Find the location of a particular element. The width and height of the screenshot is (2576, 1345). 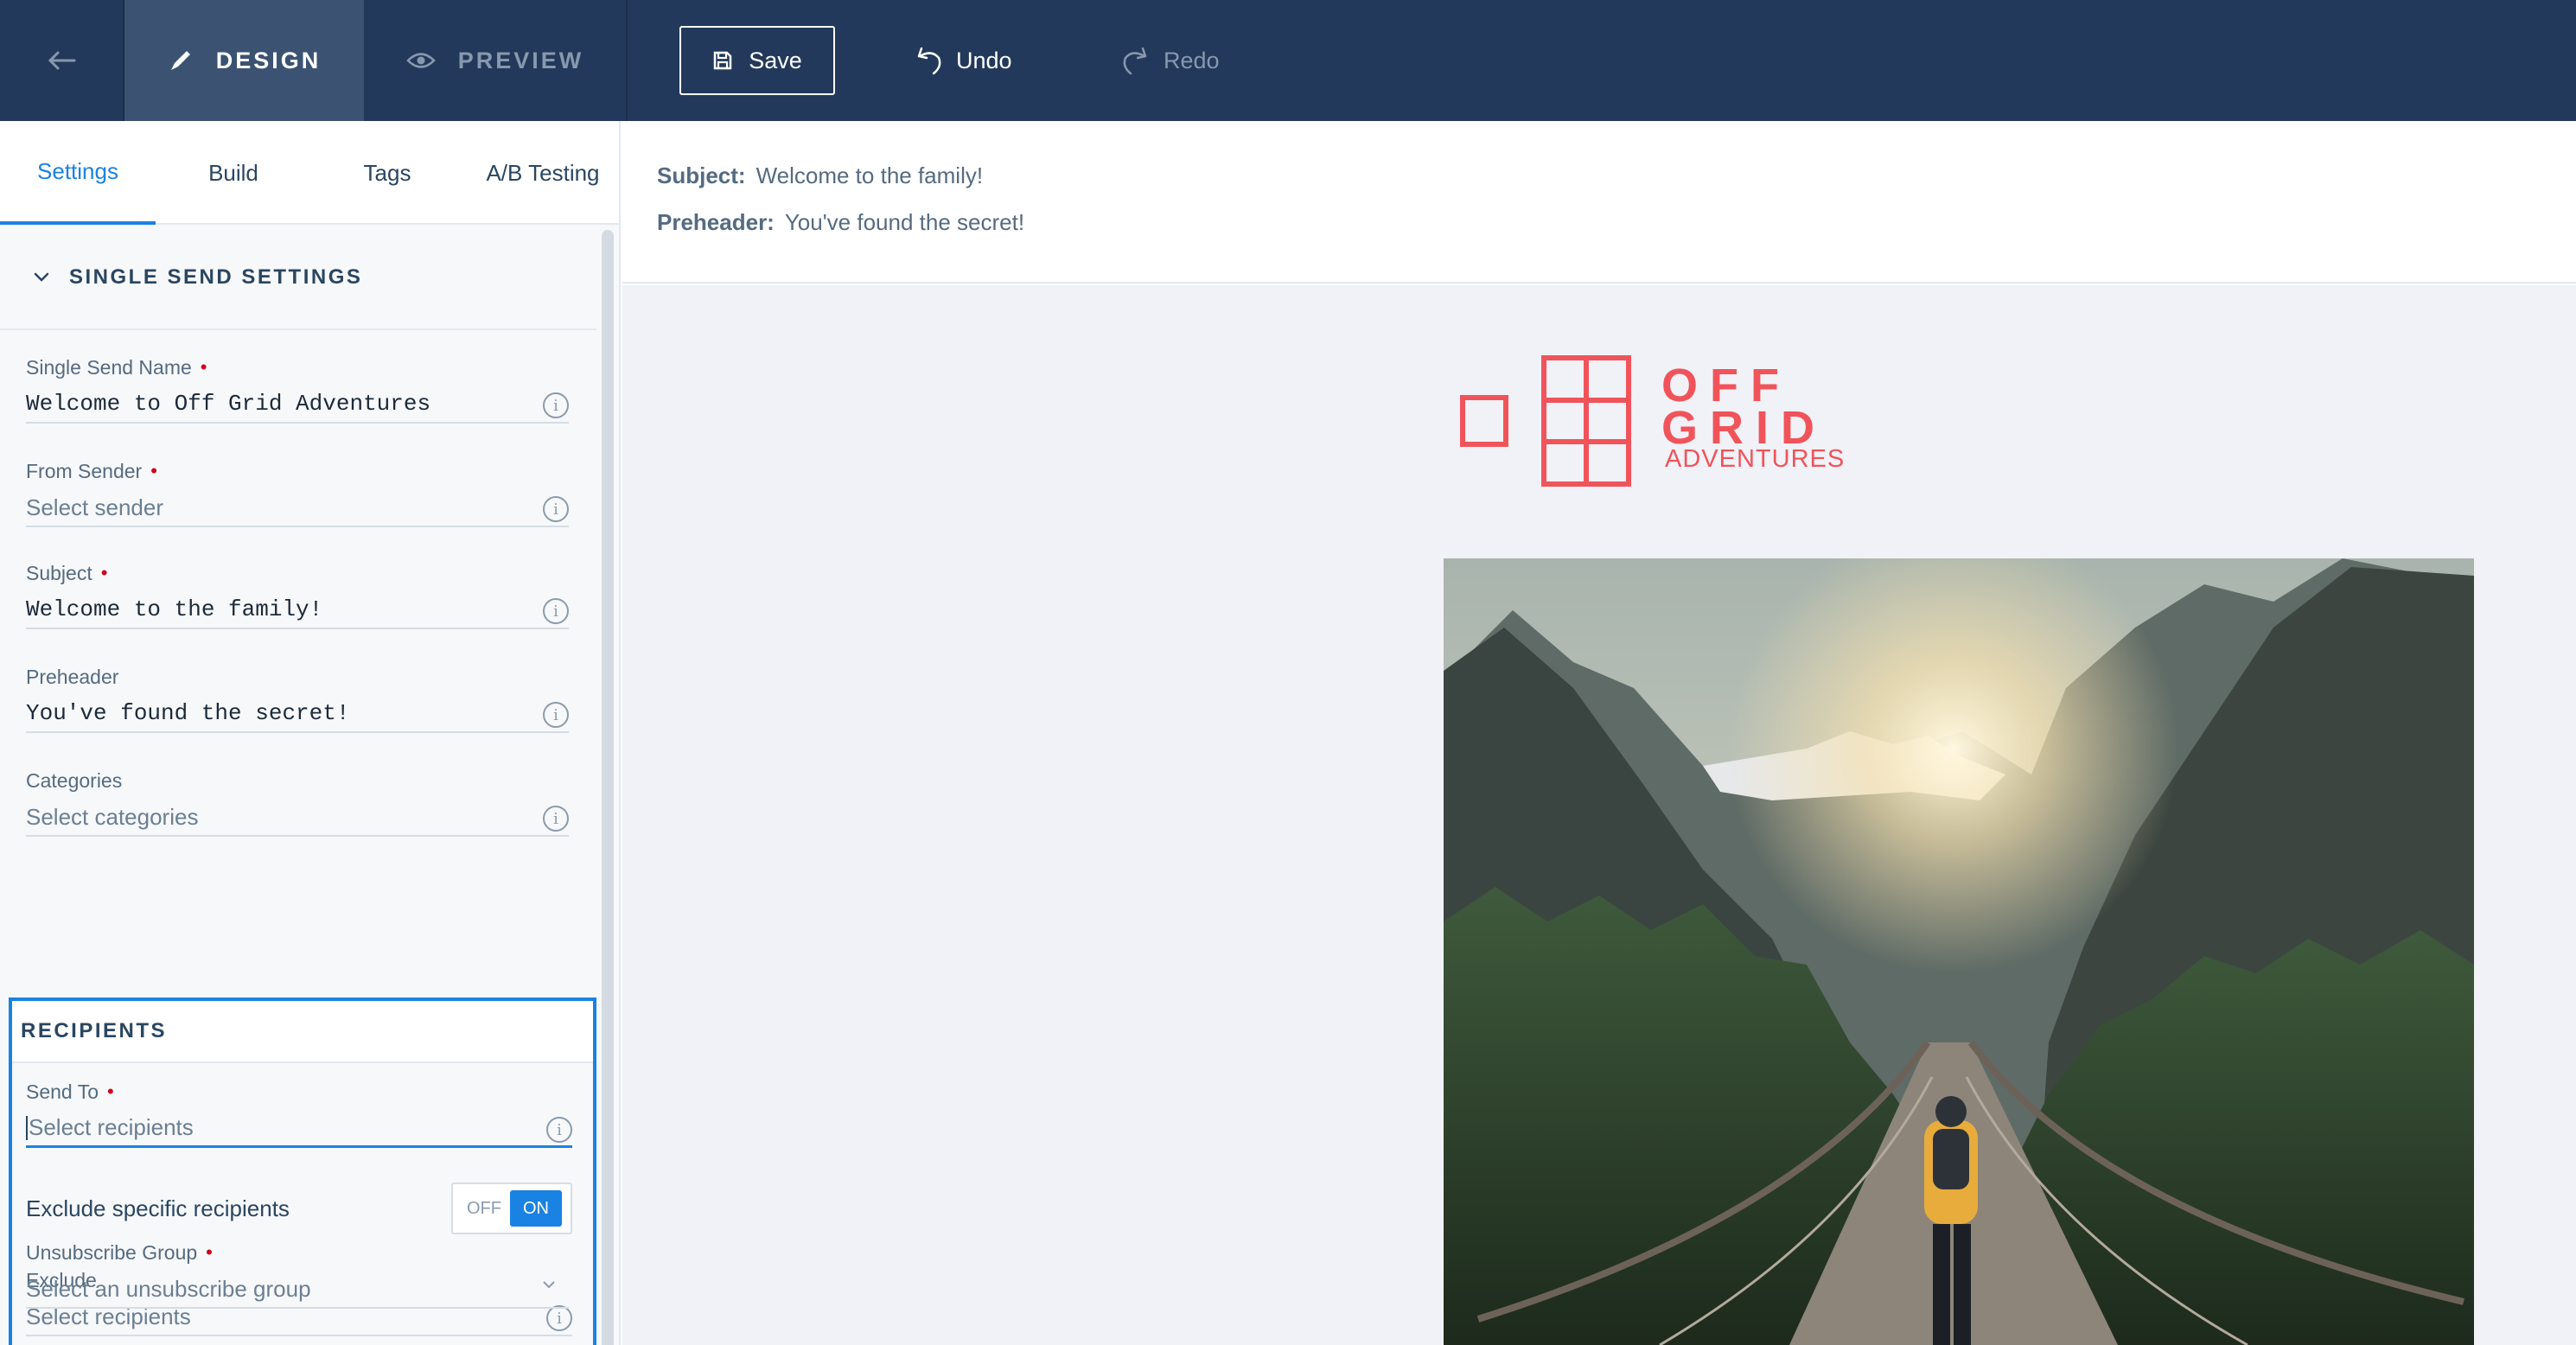

categories-select: Select categories i is located at coordinates (297, 818).